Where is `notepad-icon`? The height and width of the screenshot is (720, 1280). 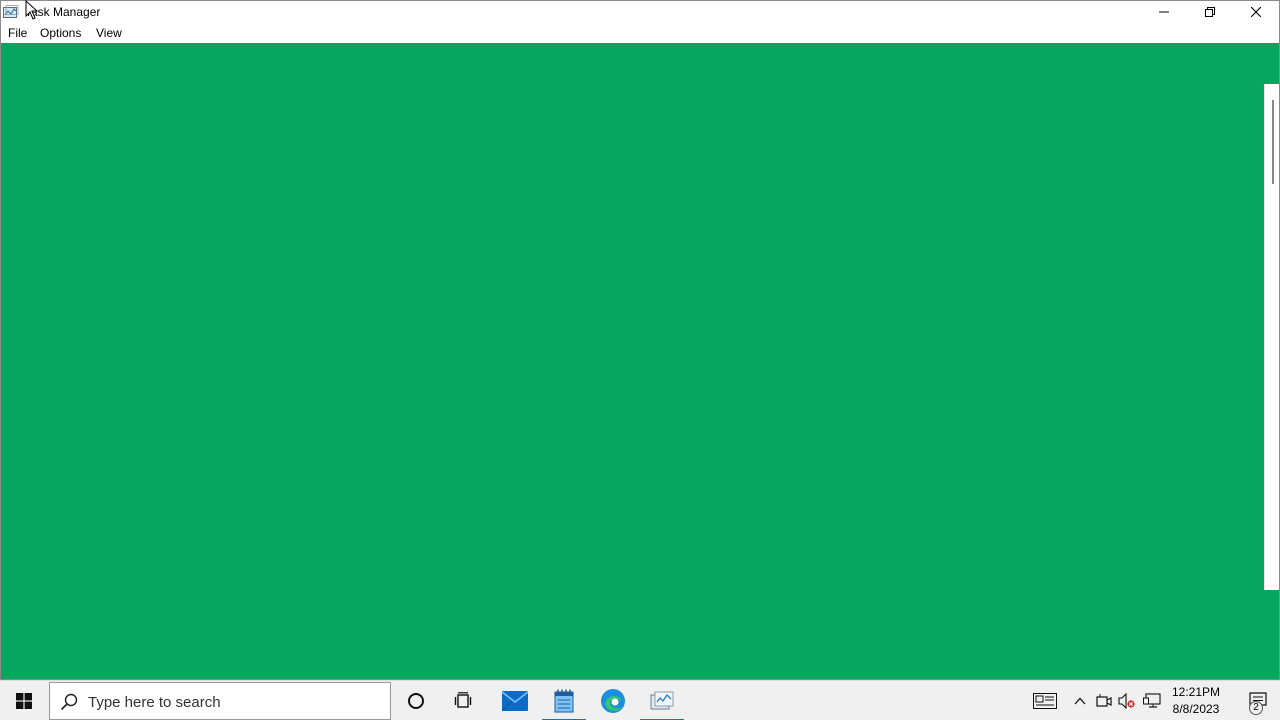
notepad-icon is located at coordinates (564, 701).